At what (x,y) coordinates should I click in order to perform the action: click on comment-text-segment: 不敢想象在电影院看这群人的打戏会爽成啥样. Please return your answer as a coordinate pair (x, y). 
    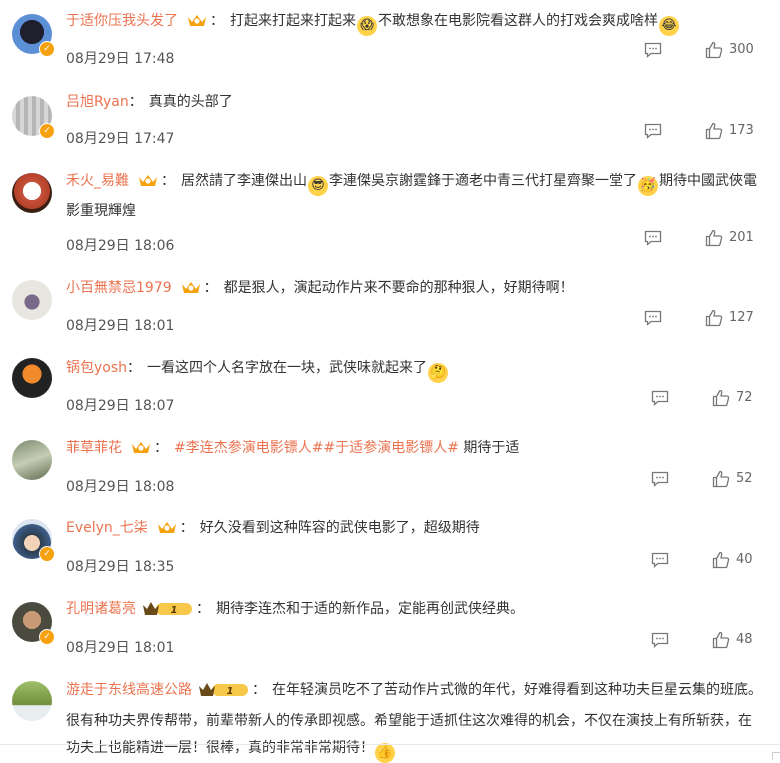
    Looking at the image, I should click on (518, 21).